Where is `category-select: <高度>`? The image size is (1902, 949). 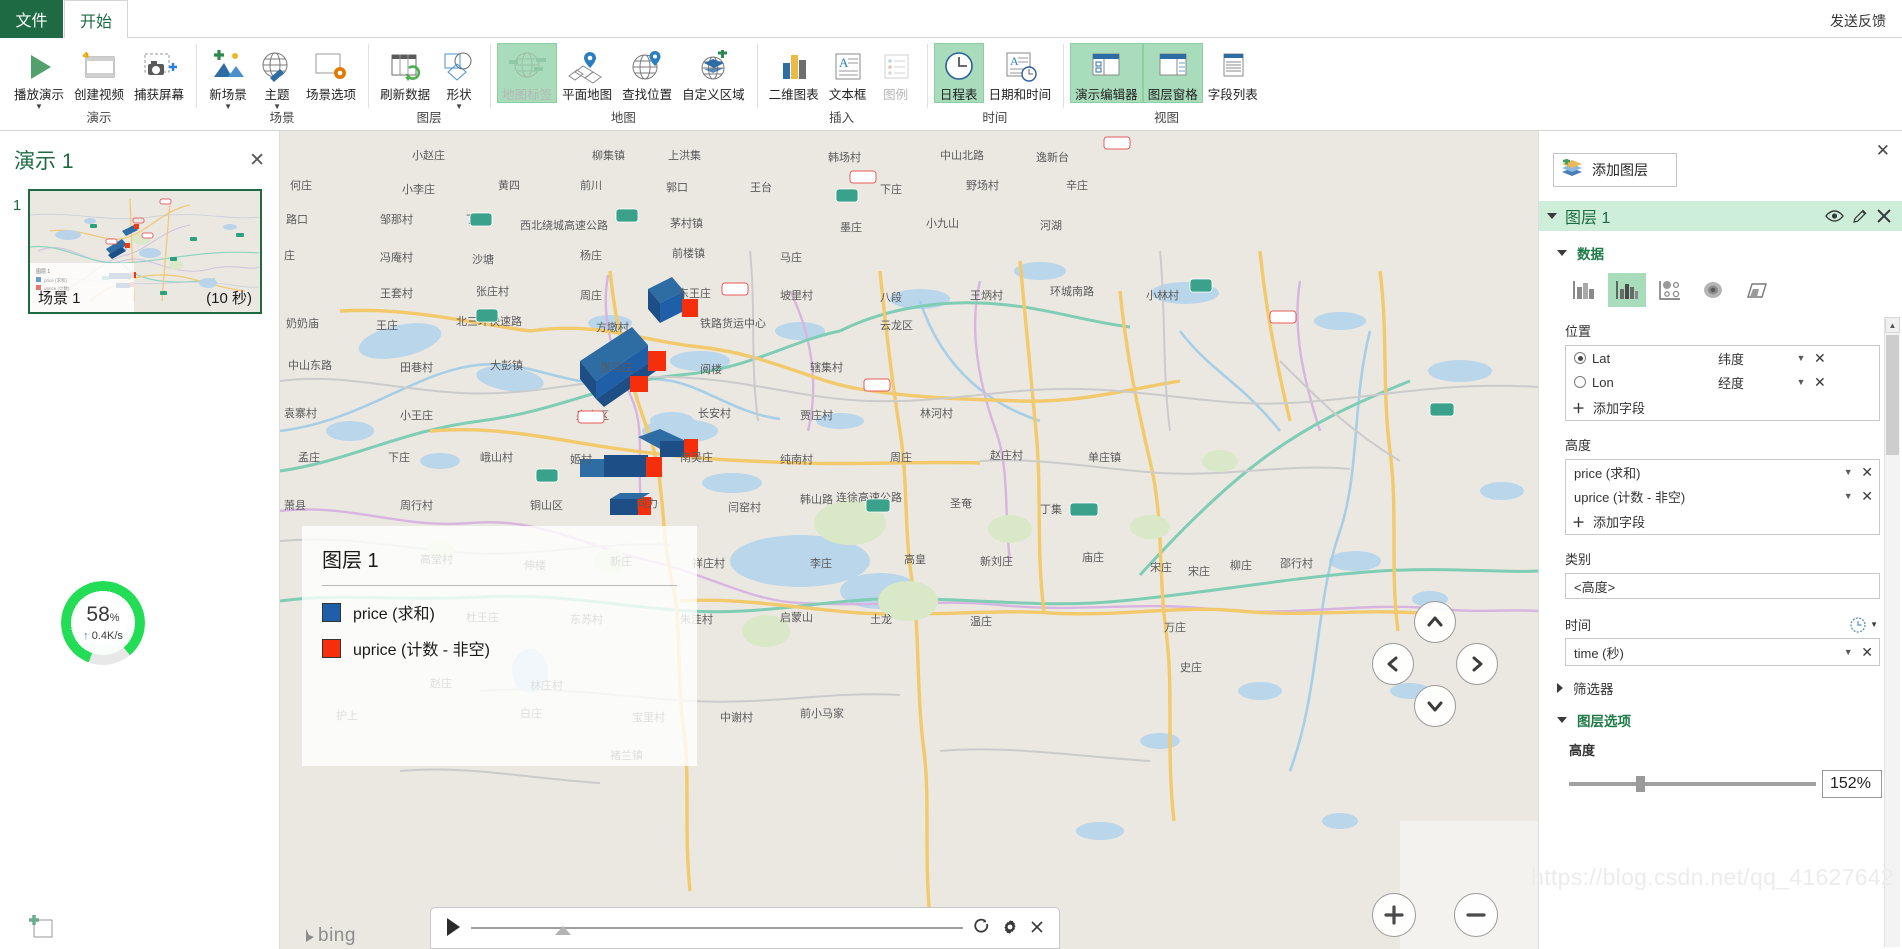 category-select: <高度> is located at coordinates (1722, 586).